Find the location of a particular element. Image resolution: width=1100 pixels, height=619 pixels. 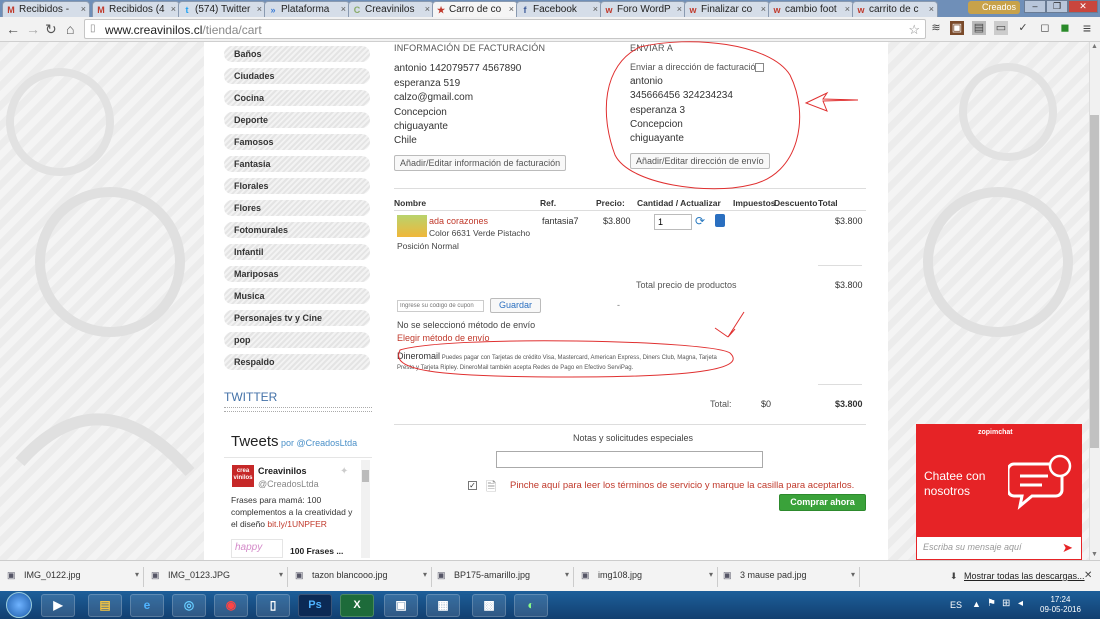

tab-facebook: f Facebook × is located at coordinates (559, 9).